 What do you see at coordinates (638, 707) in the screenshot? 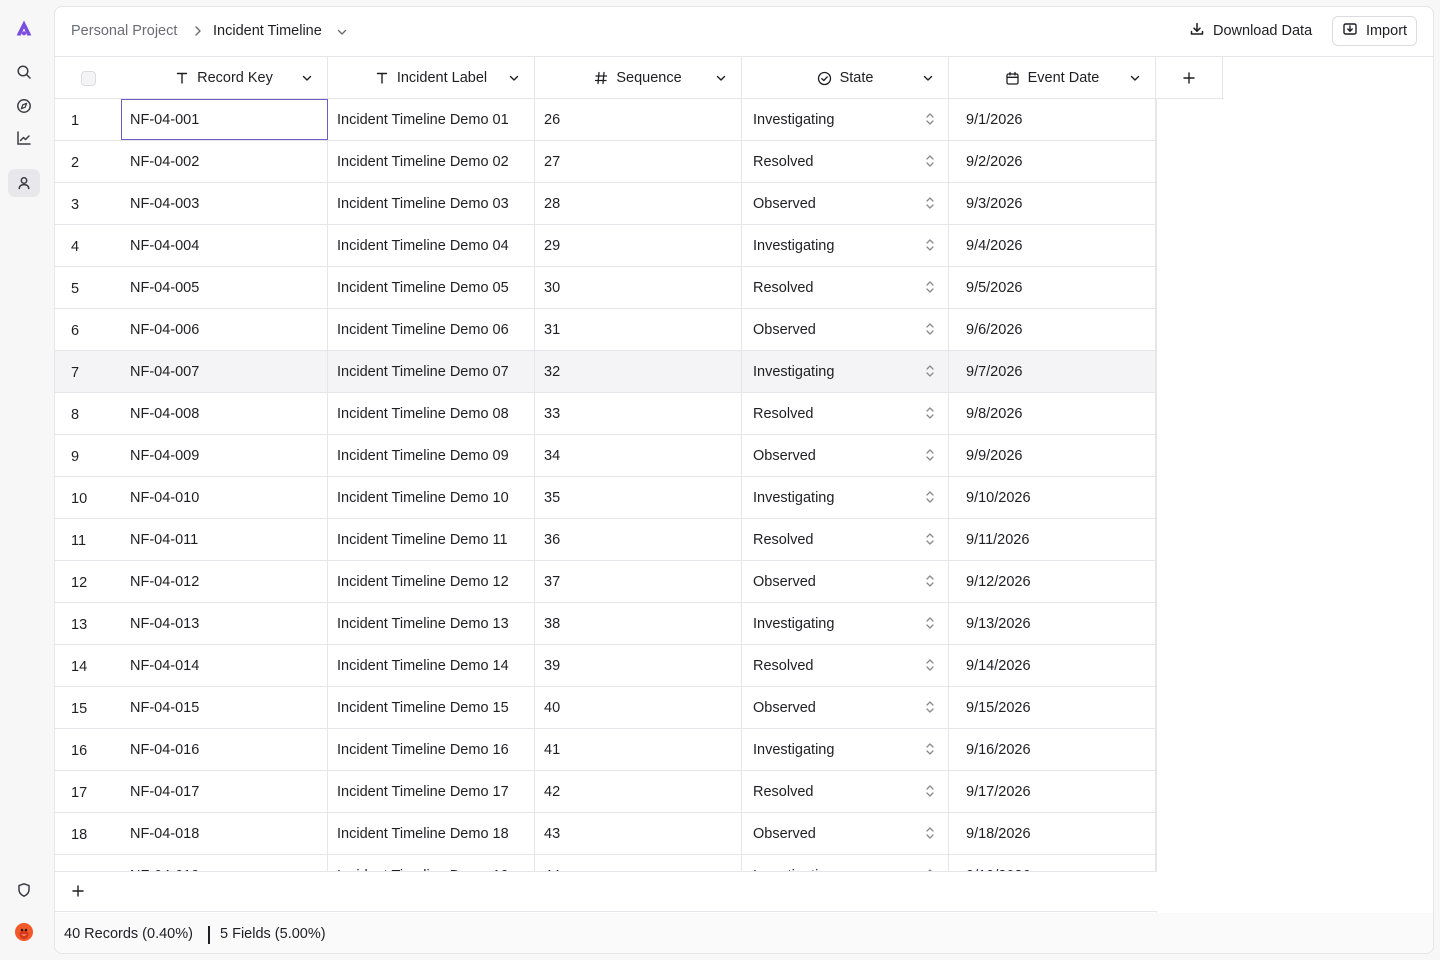
I see `cell-sequence: 40` at bounding box center [638, 707].